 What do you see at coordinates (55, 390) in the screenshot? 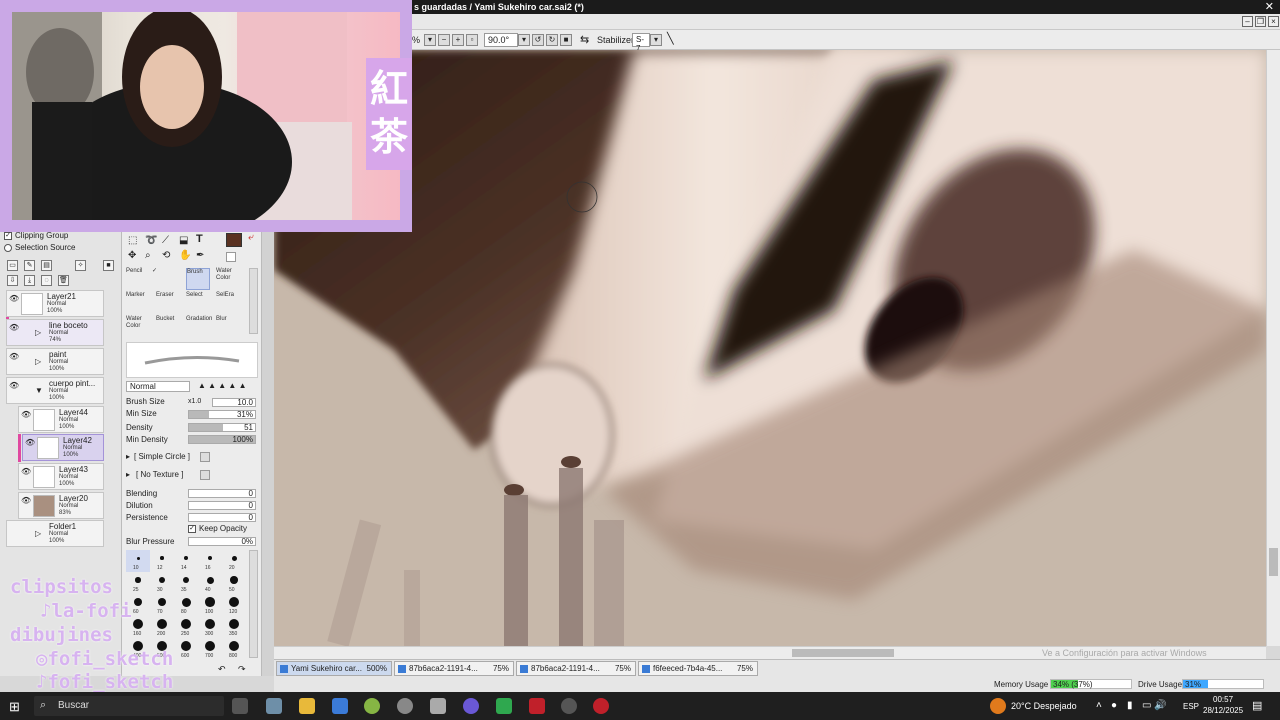
I see `layer-row: 👁 ▼ cuerpo pint... Normal 100%` at bounding box center [55, 390].